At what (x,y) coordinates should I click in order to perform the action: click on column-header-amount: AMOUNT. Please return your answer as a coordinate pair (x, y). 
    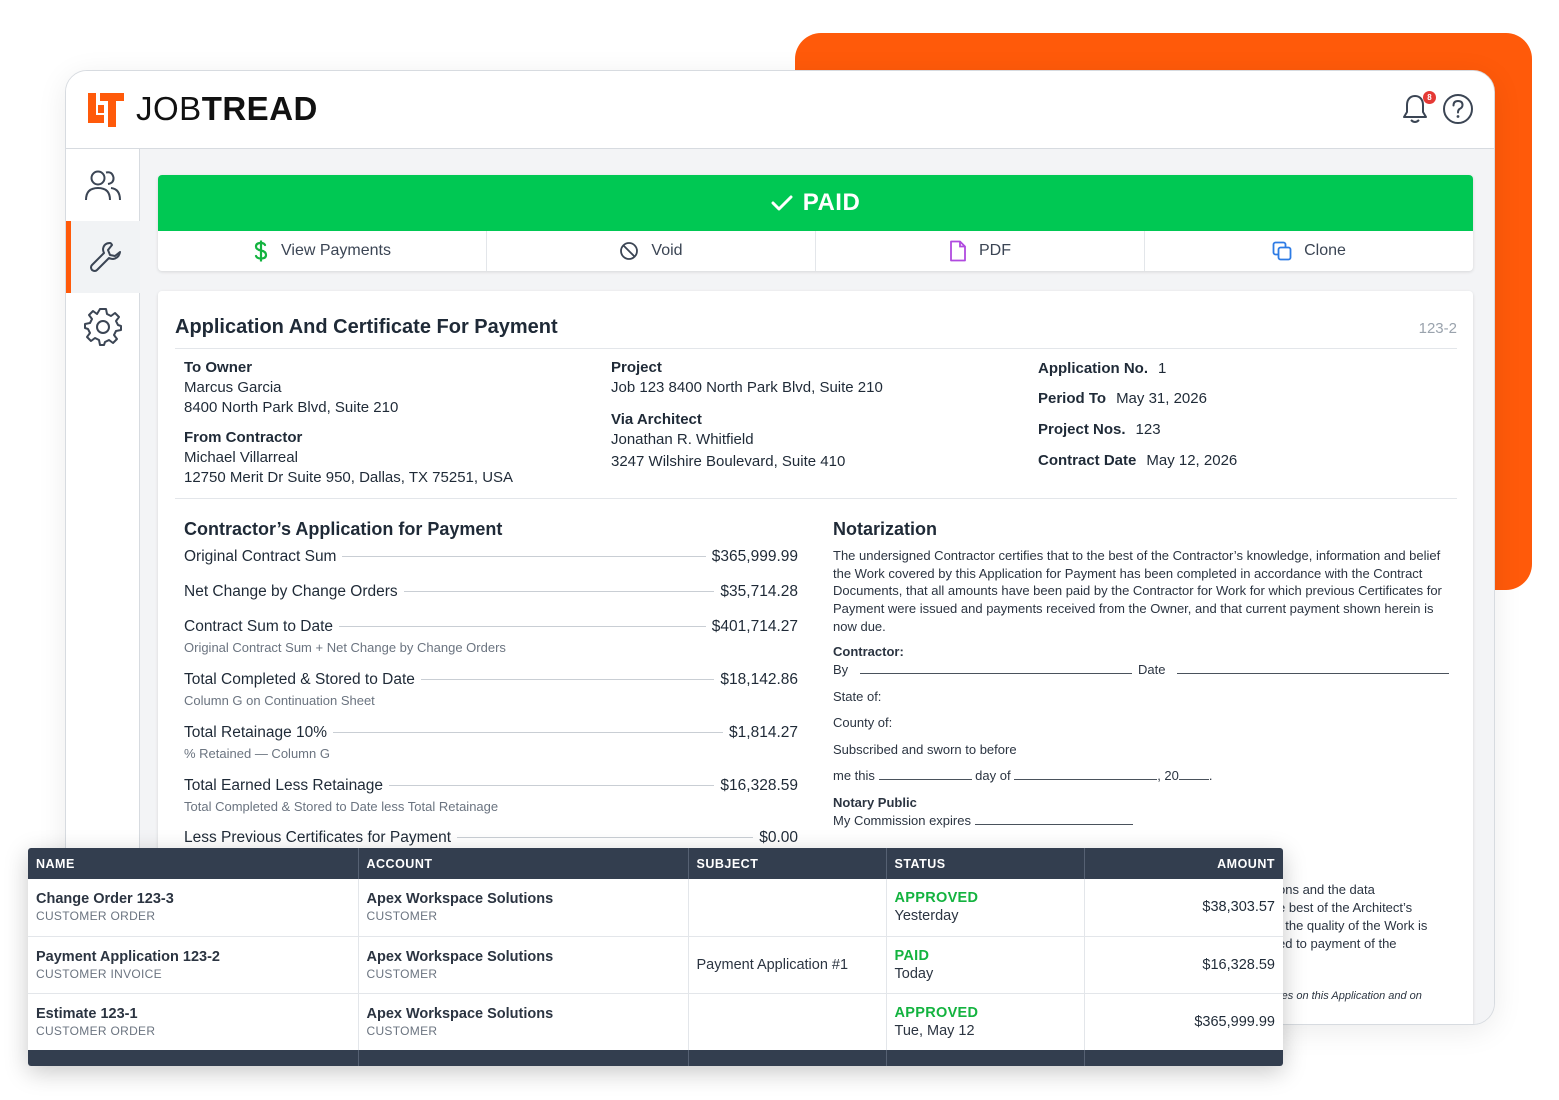
    Looking at the image, I should click on (1183, 863).